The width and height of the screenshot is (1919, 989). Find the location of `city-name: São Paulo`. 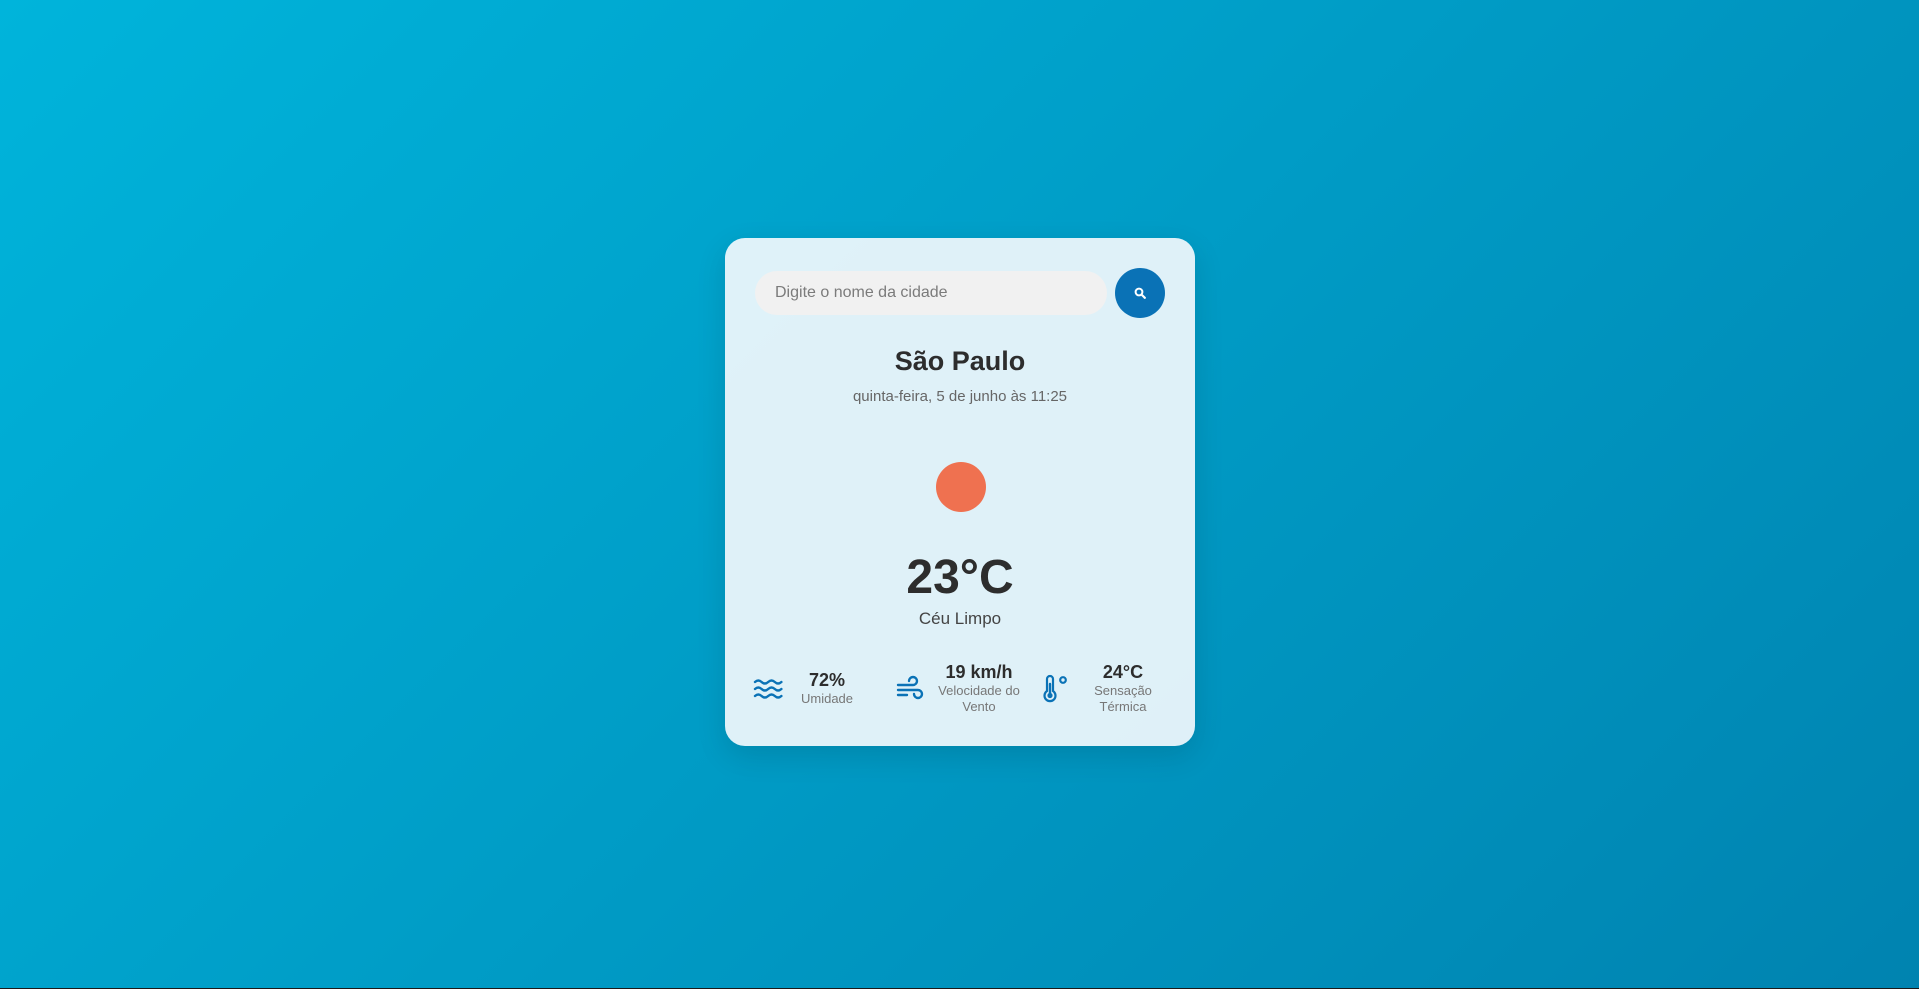

city-name: São Paulo is located at coordinates (960, 361).